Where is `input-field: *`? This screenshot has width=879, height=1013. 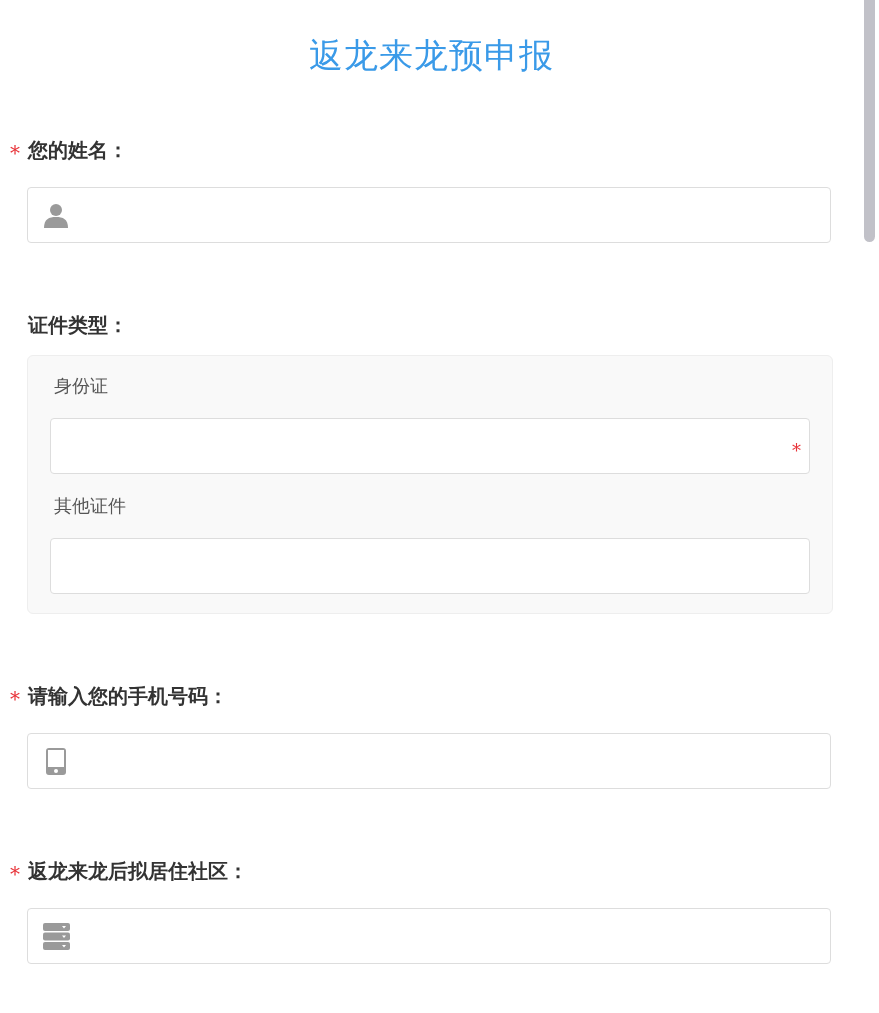 input-field: * is located at coordinates (430, 446).